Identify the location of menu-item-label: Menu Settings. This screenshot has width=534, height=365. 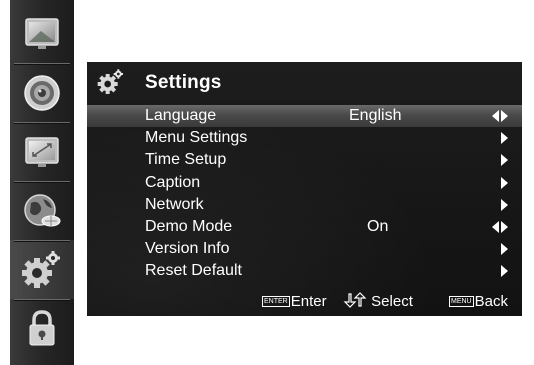
(196, 138).